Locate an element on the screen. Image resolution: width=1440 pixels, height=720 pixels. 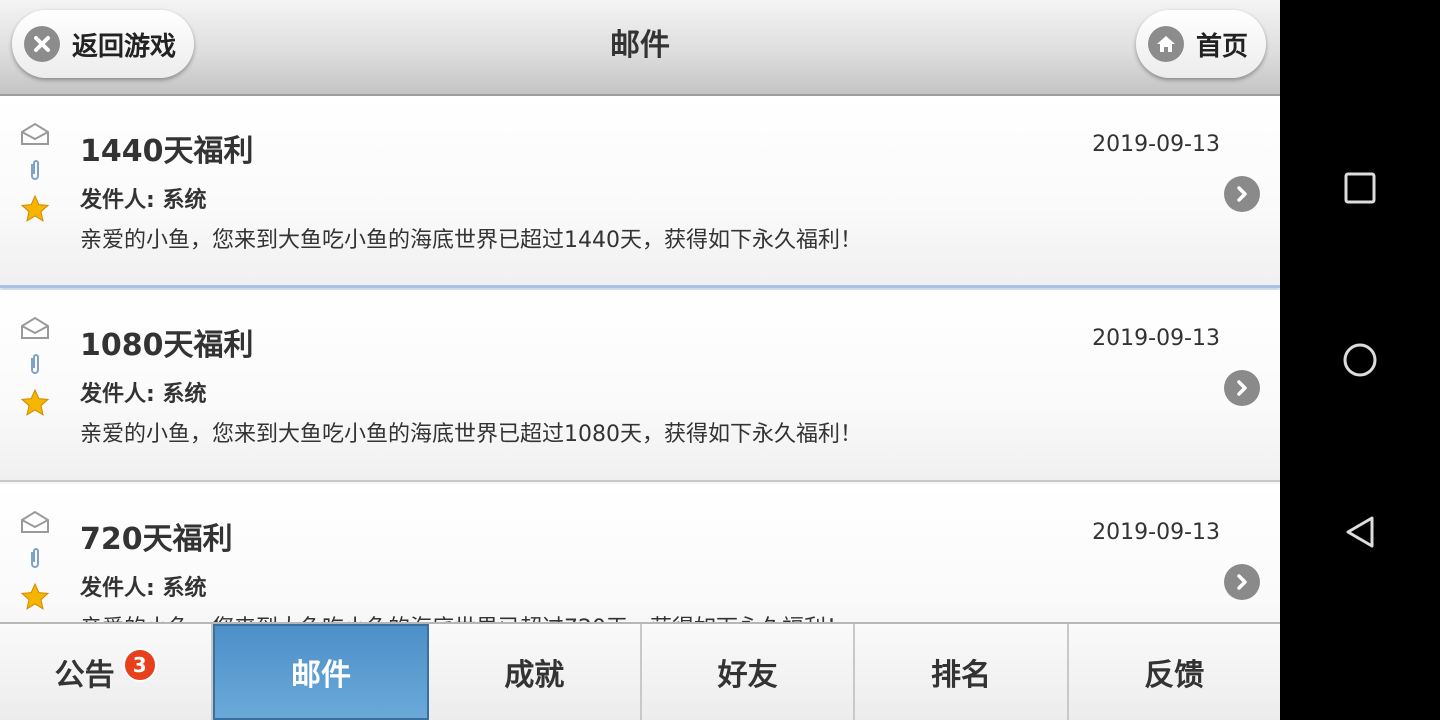
tab-achievements: 成就 is located at coordinates (535, 672).